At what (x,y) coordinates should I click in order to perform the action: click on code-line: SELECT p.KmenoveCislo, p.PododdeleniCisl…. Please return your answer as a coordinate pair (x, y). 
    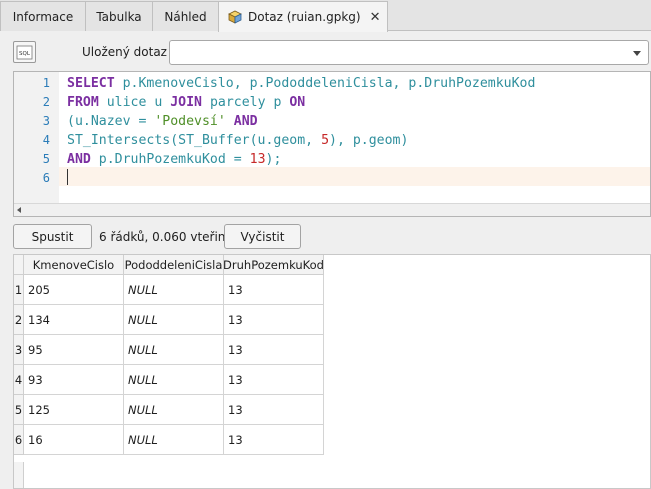
    Looking at the image, I should click on (301, 83).